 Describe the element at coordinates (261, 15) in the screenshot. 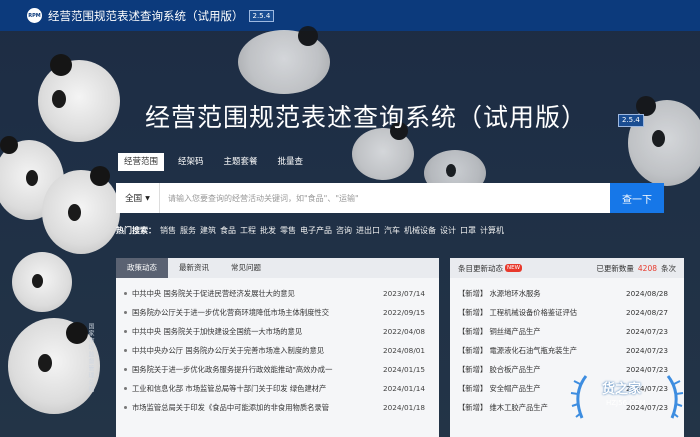

I see `version-badge: 2.5.4` at that location.